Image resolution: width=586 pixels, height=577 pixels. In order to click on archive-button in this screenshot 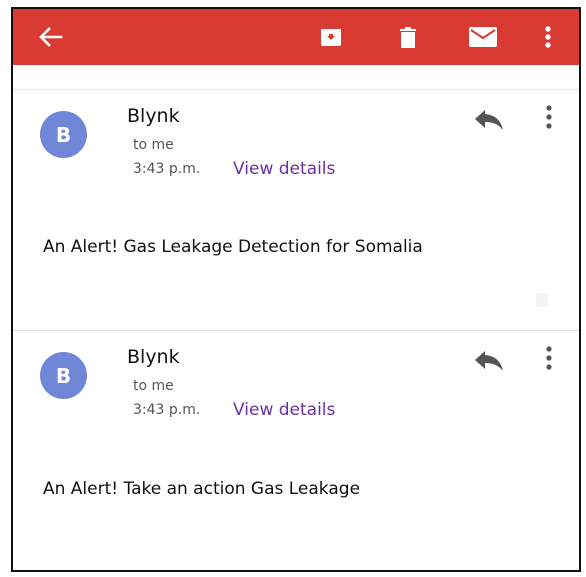, I will do `click(331, 37)`.